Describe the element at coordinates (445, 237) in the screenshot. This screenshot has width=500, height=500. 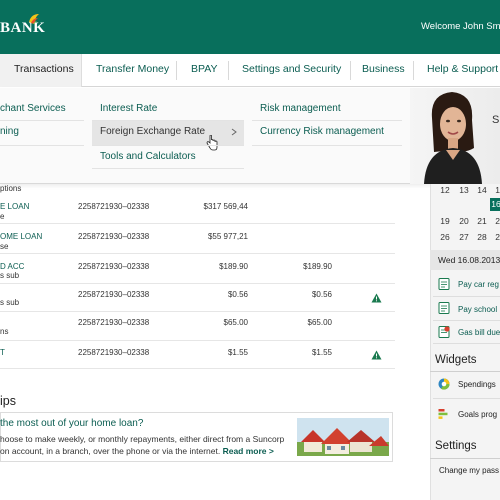
I see `calendar-day: 26` at that location.